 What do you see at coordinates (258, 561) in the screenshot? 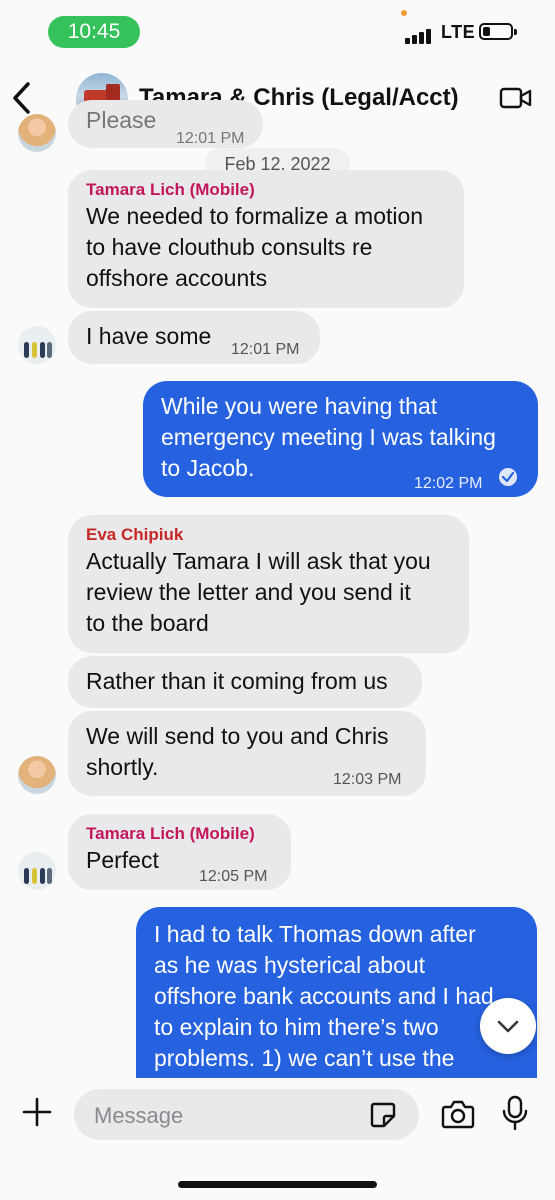
I see `message-line: Actually Tamara I will ask that you` at bounding box center [258, 561].